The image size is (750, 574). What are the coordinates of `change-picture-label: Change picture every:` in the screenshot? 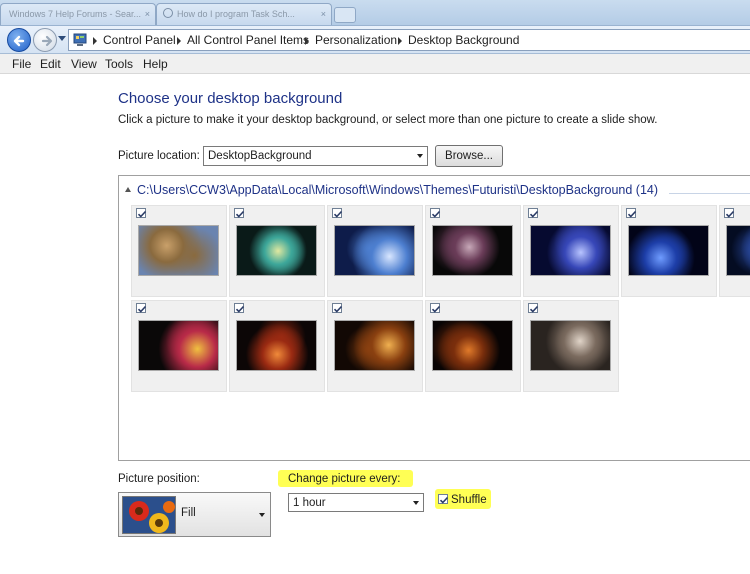 It's located at (345, 478).